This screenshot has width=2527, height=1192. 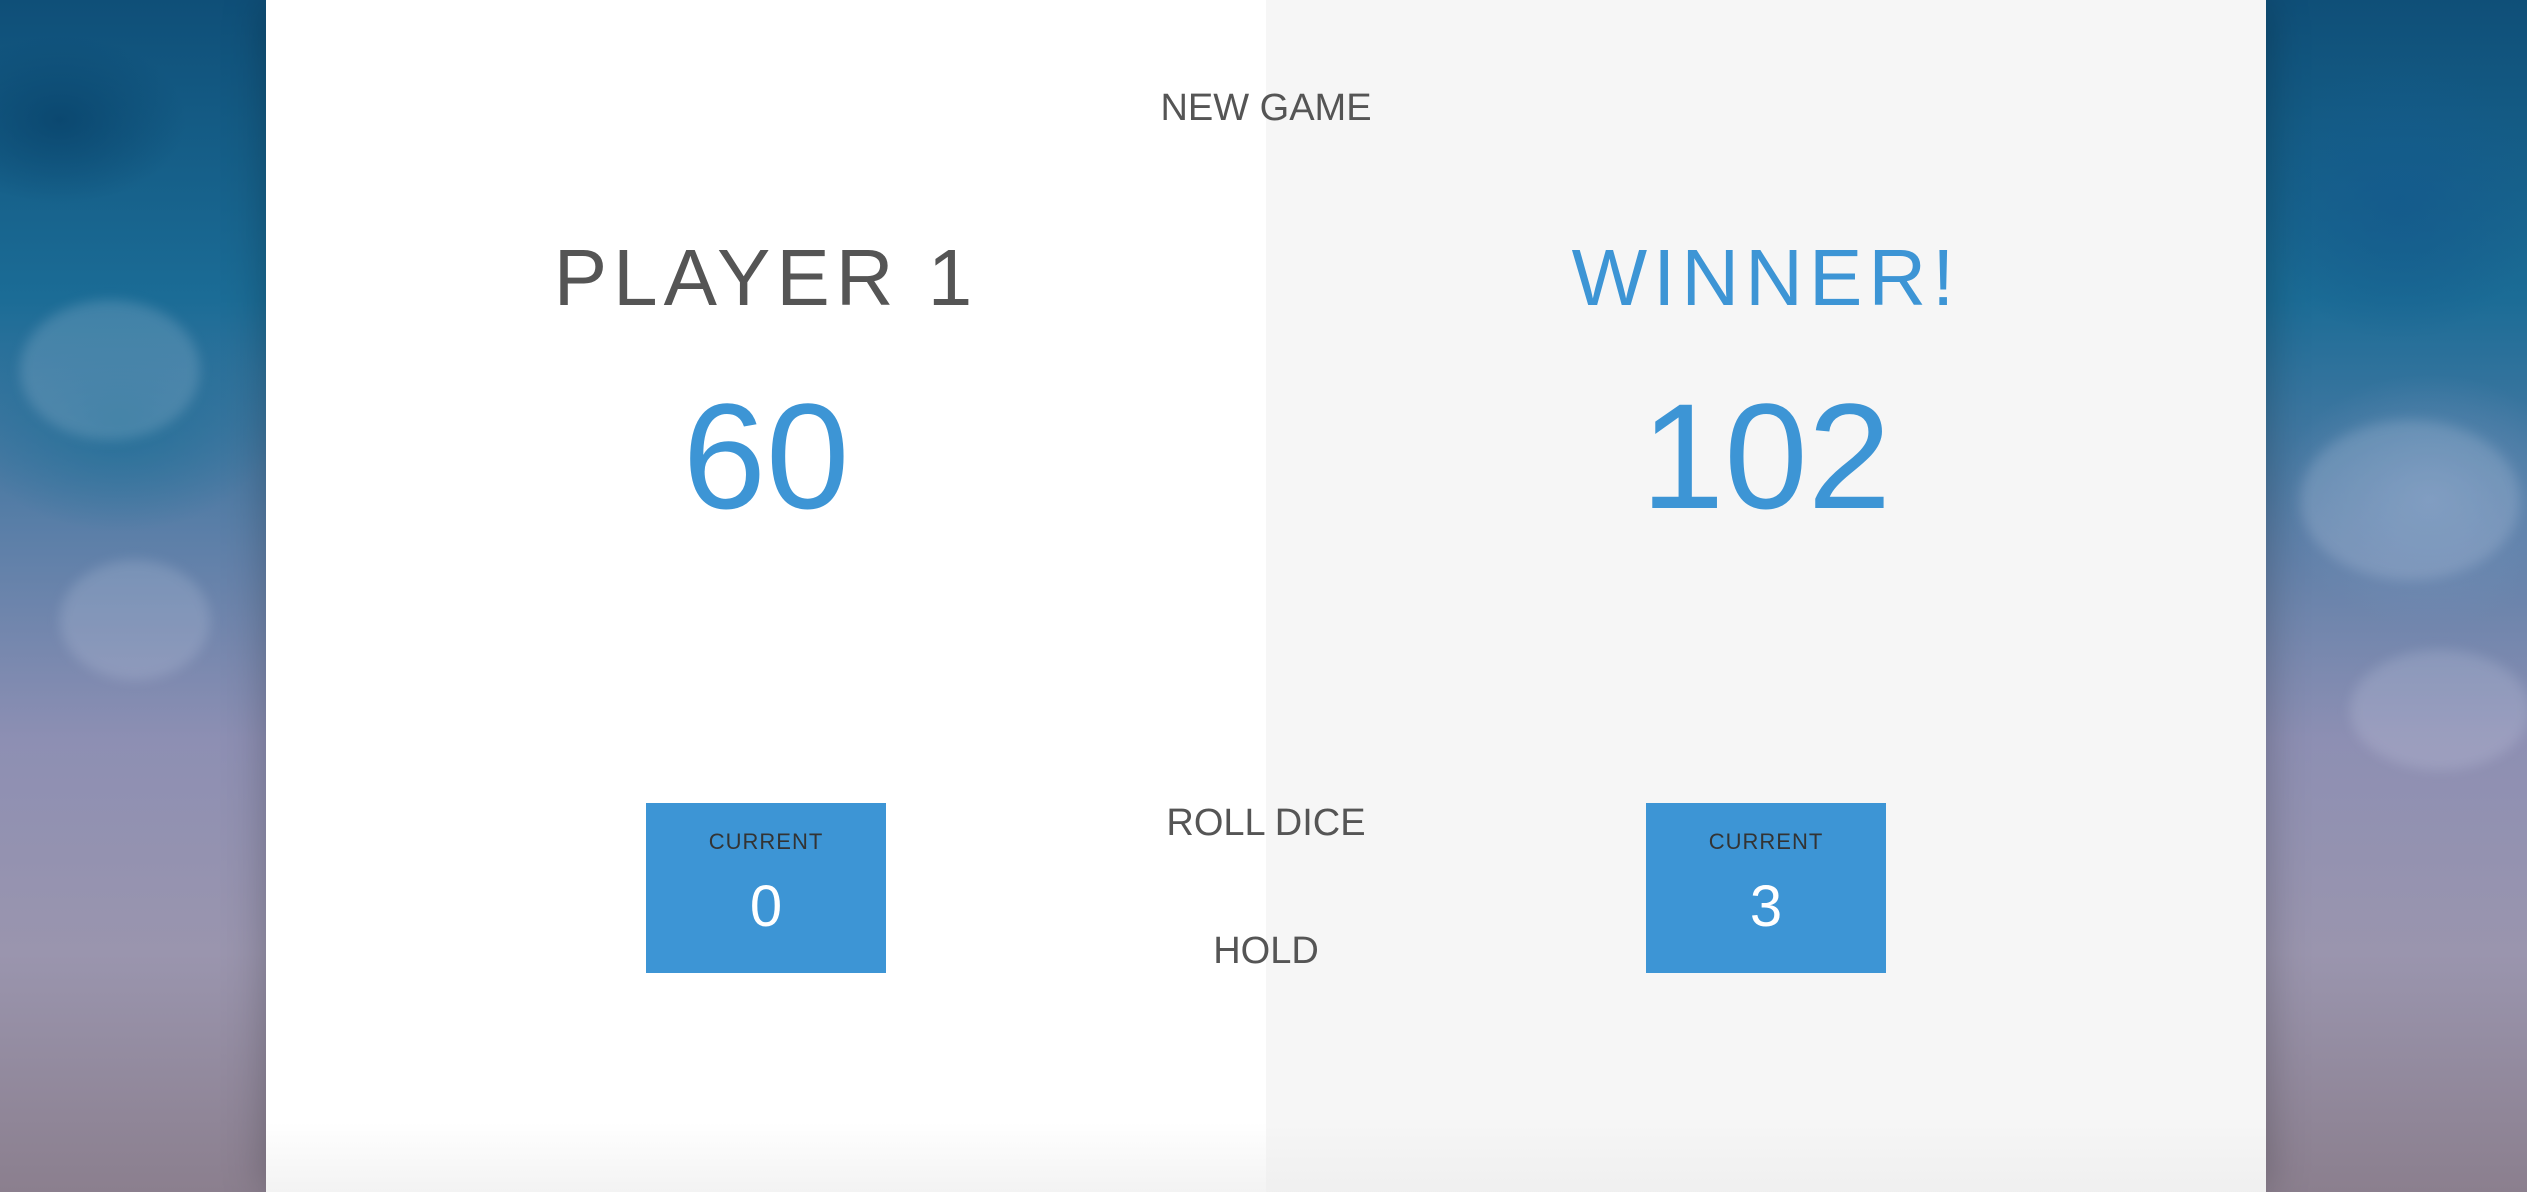 I want to click on player-0-current-box: CURRENT 0, so click(x=766, y=888).